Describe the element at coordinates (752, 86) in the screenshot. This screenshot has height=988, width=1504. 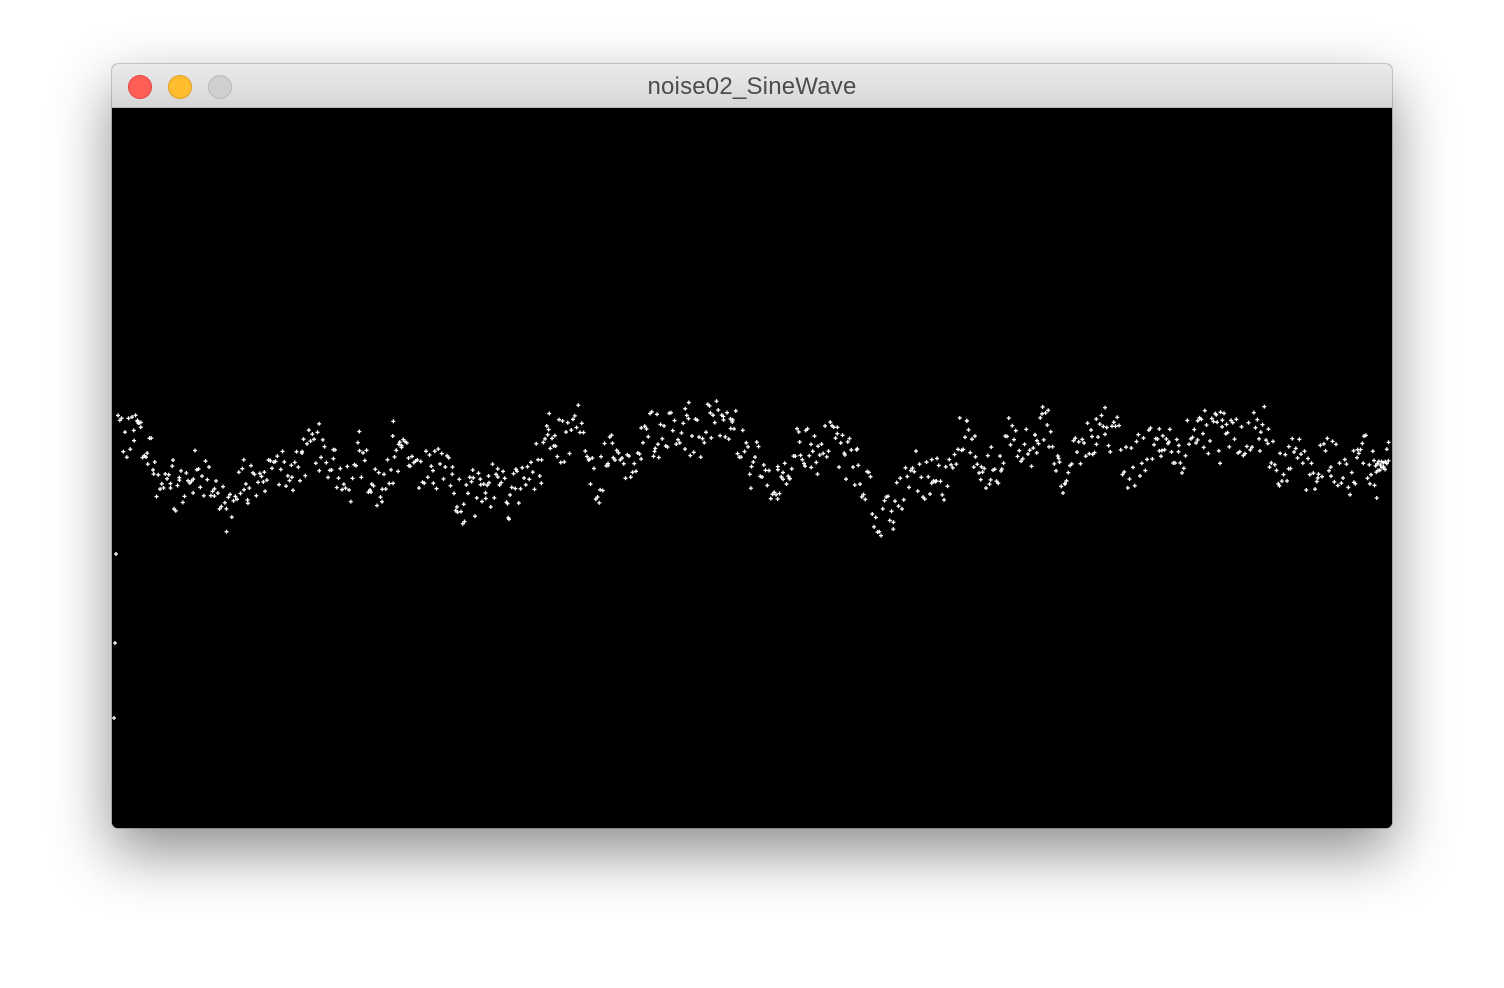
I see `title-bar: noise02_SineWave` at that location.